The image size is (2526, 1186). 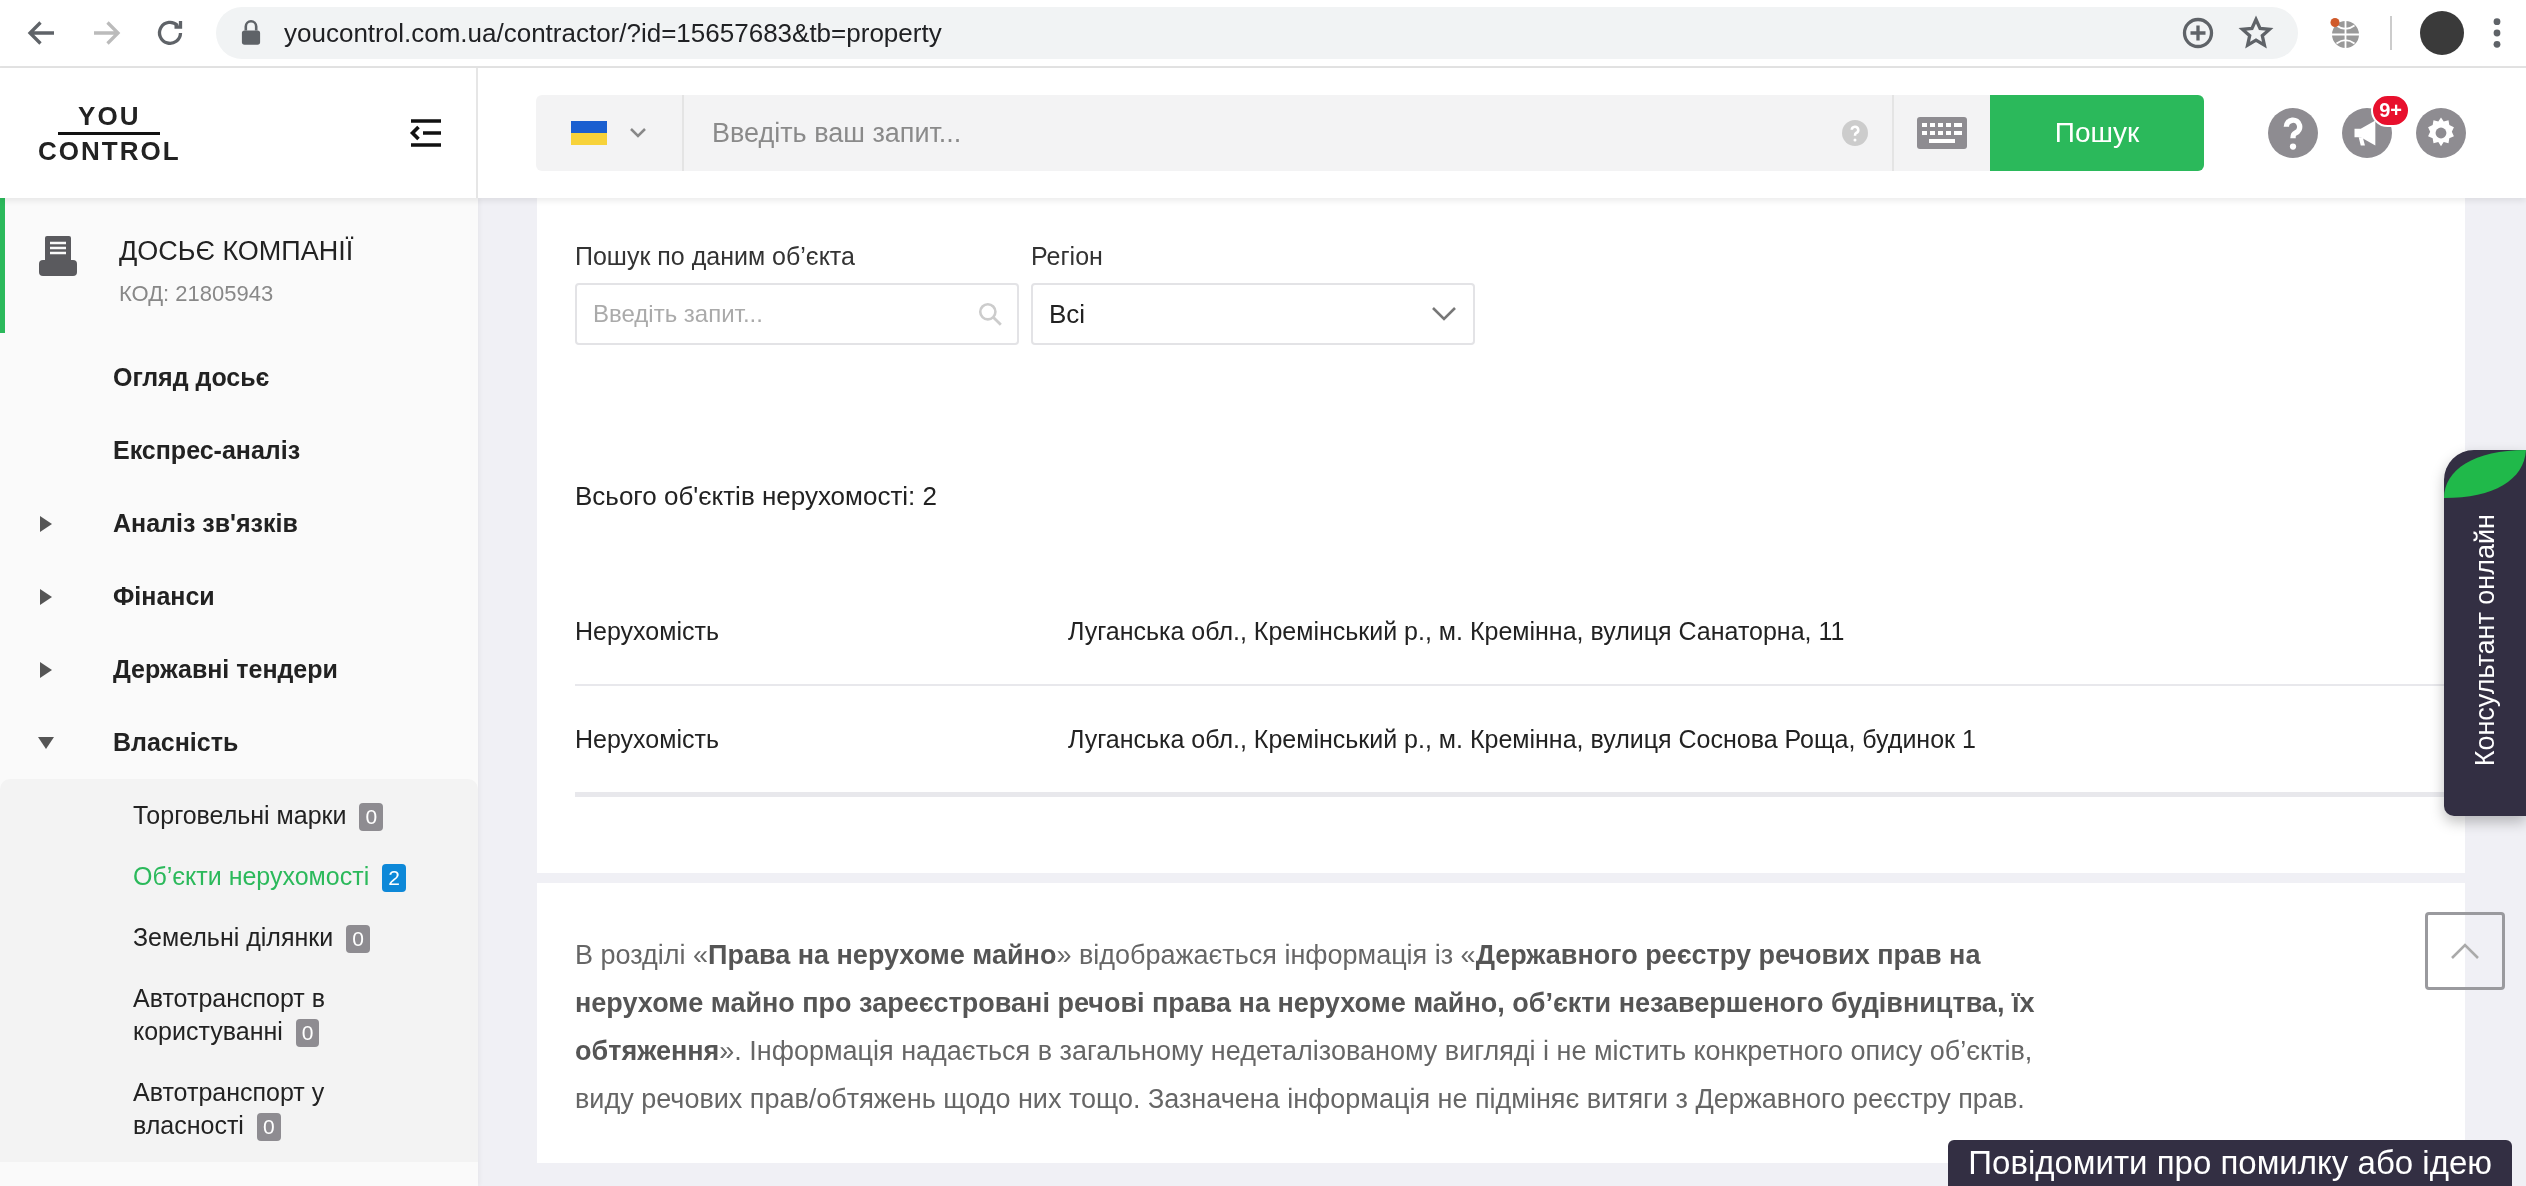 What do you see at coordinates (239, 937) in the screenshot?
I see `sidebar-subitem: Земельні ділянки 0` at bounding box center [239, 937].